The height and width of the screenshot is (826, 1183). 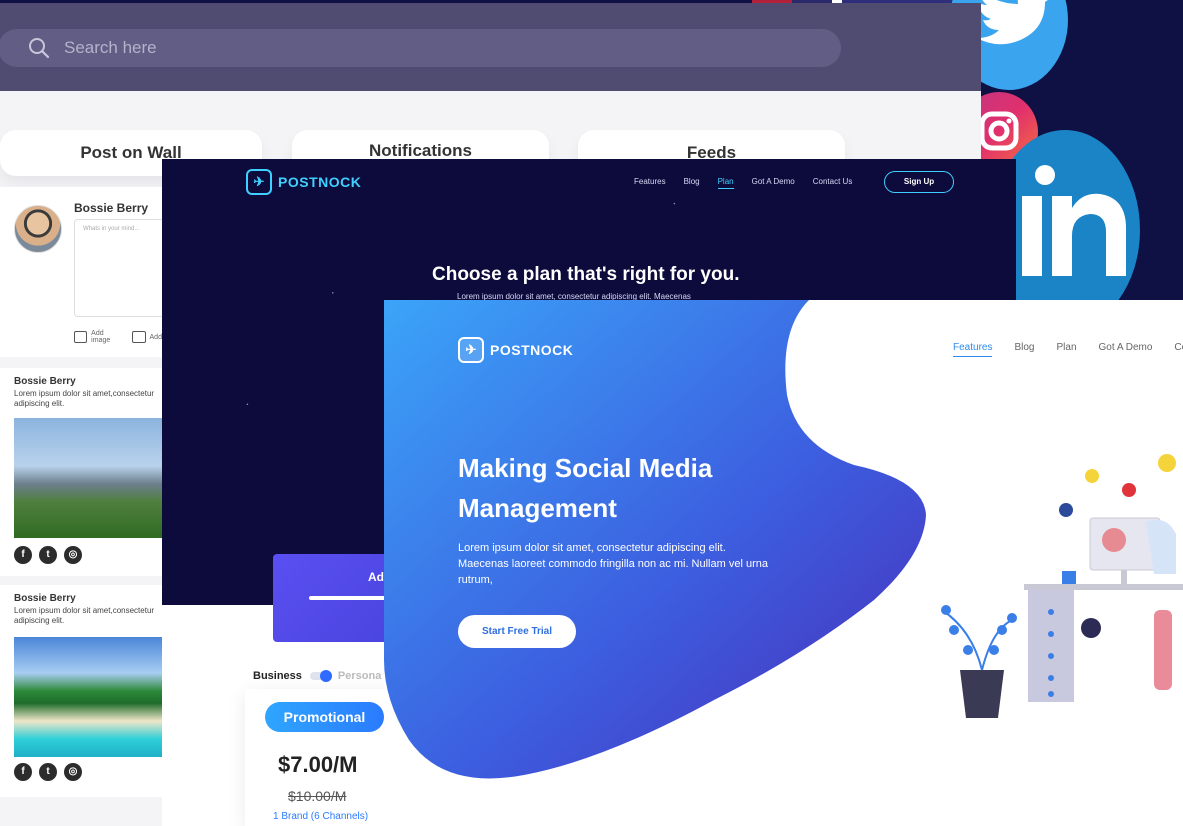 I want to click on video-icon, so click(x=139, y=337).